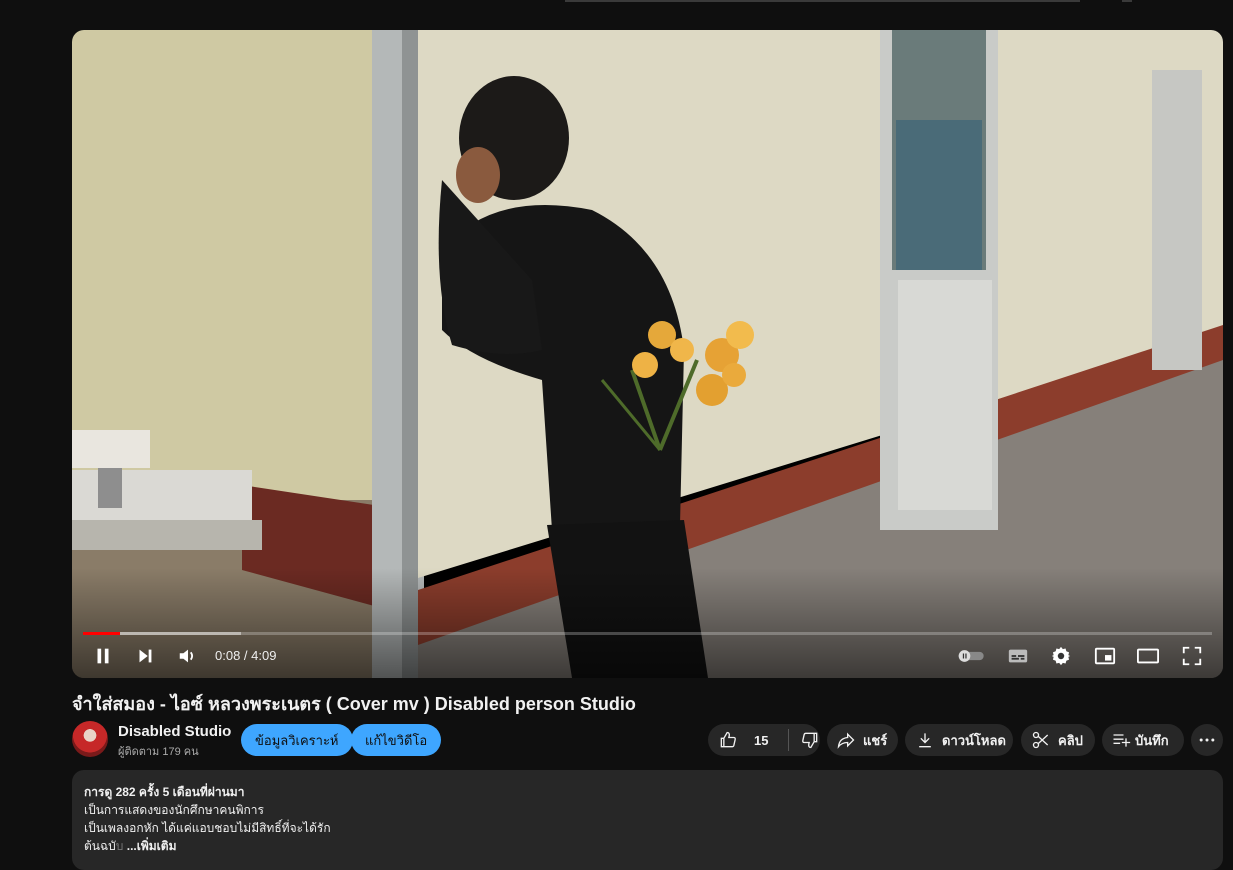 Image resolution: width=1233 pixels, height=870 pixels. What do you see at coordinates (1127, 1) in the screenshot?
I see `top-bar-edge` at bounding box center [1127, 1].